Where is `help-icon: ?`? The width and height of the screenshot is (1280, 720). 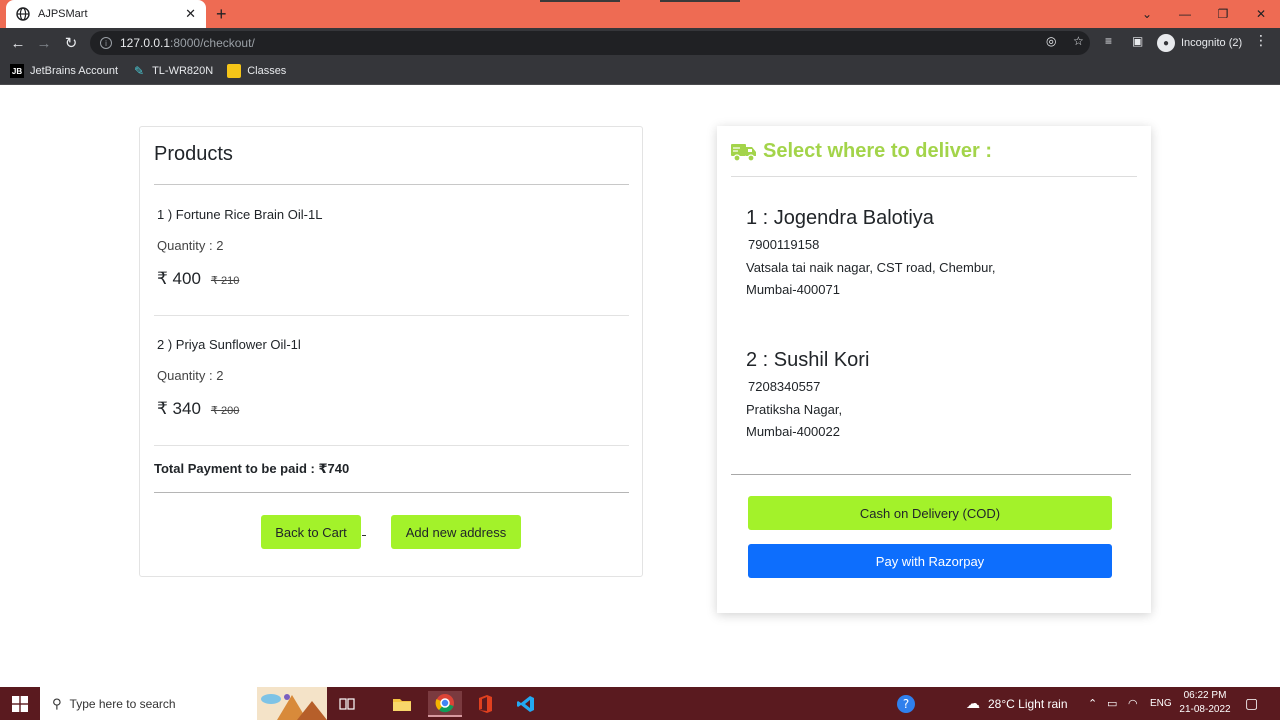 help-icon: ? is located at coordinates (906, 704).